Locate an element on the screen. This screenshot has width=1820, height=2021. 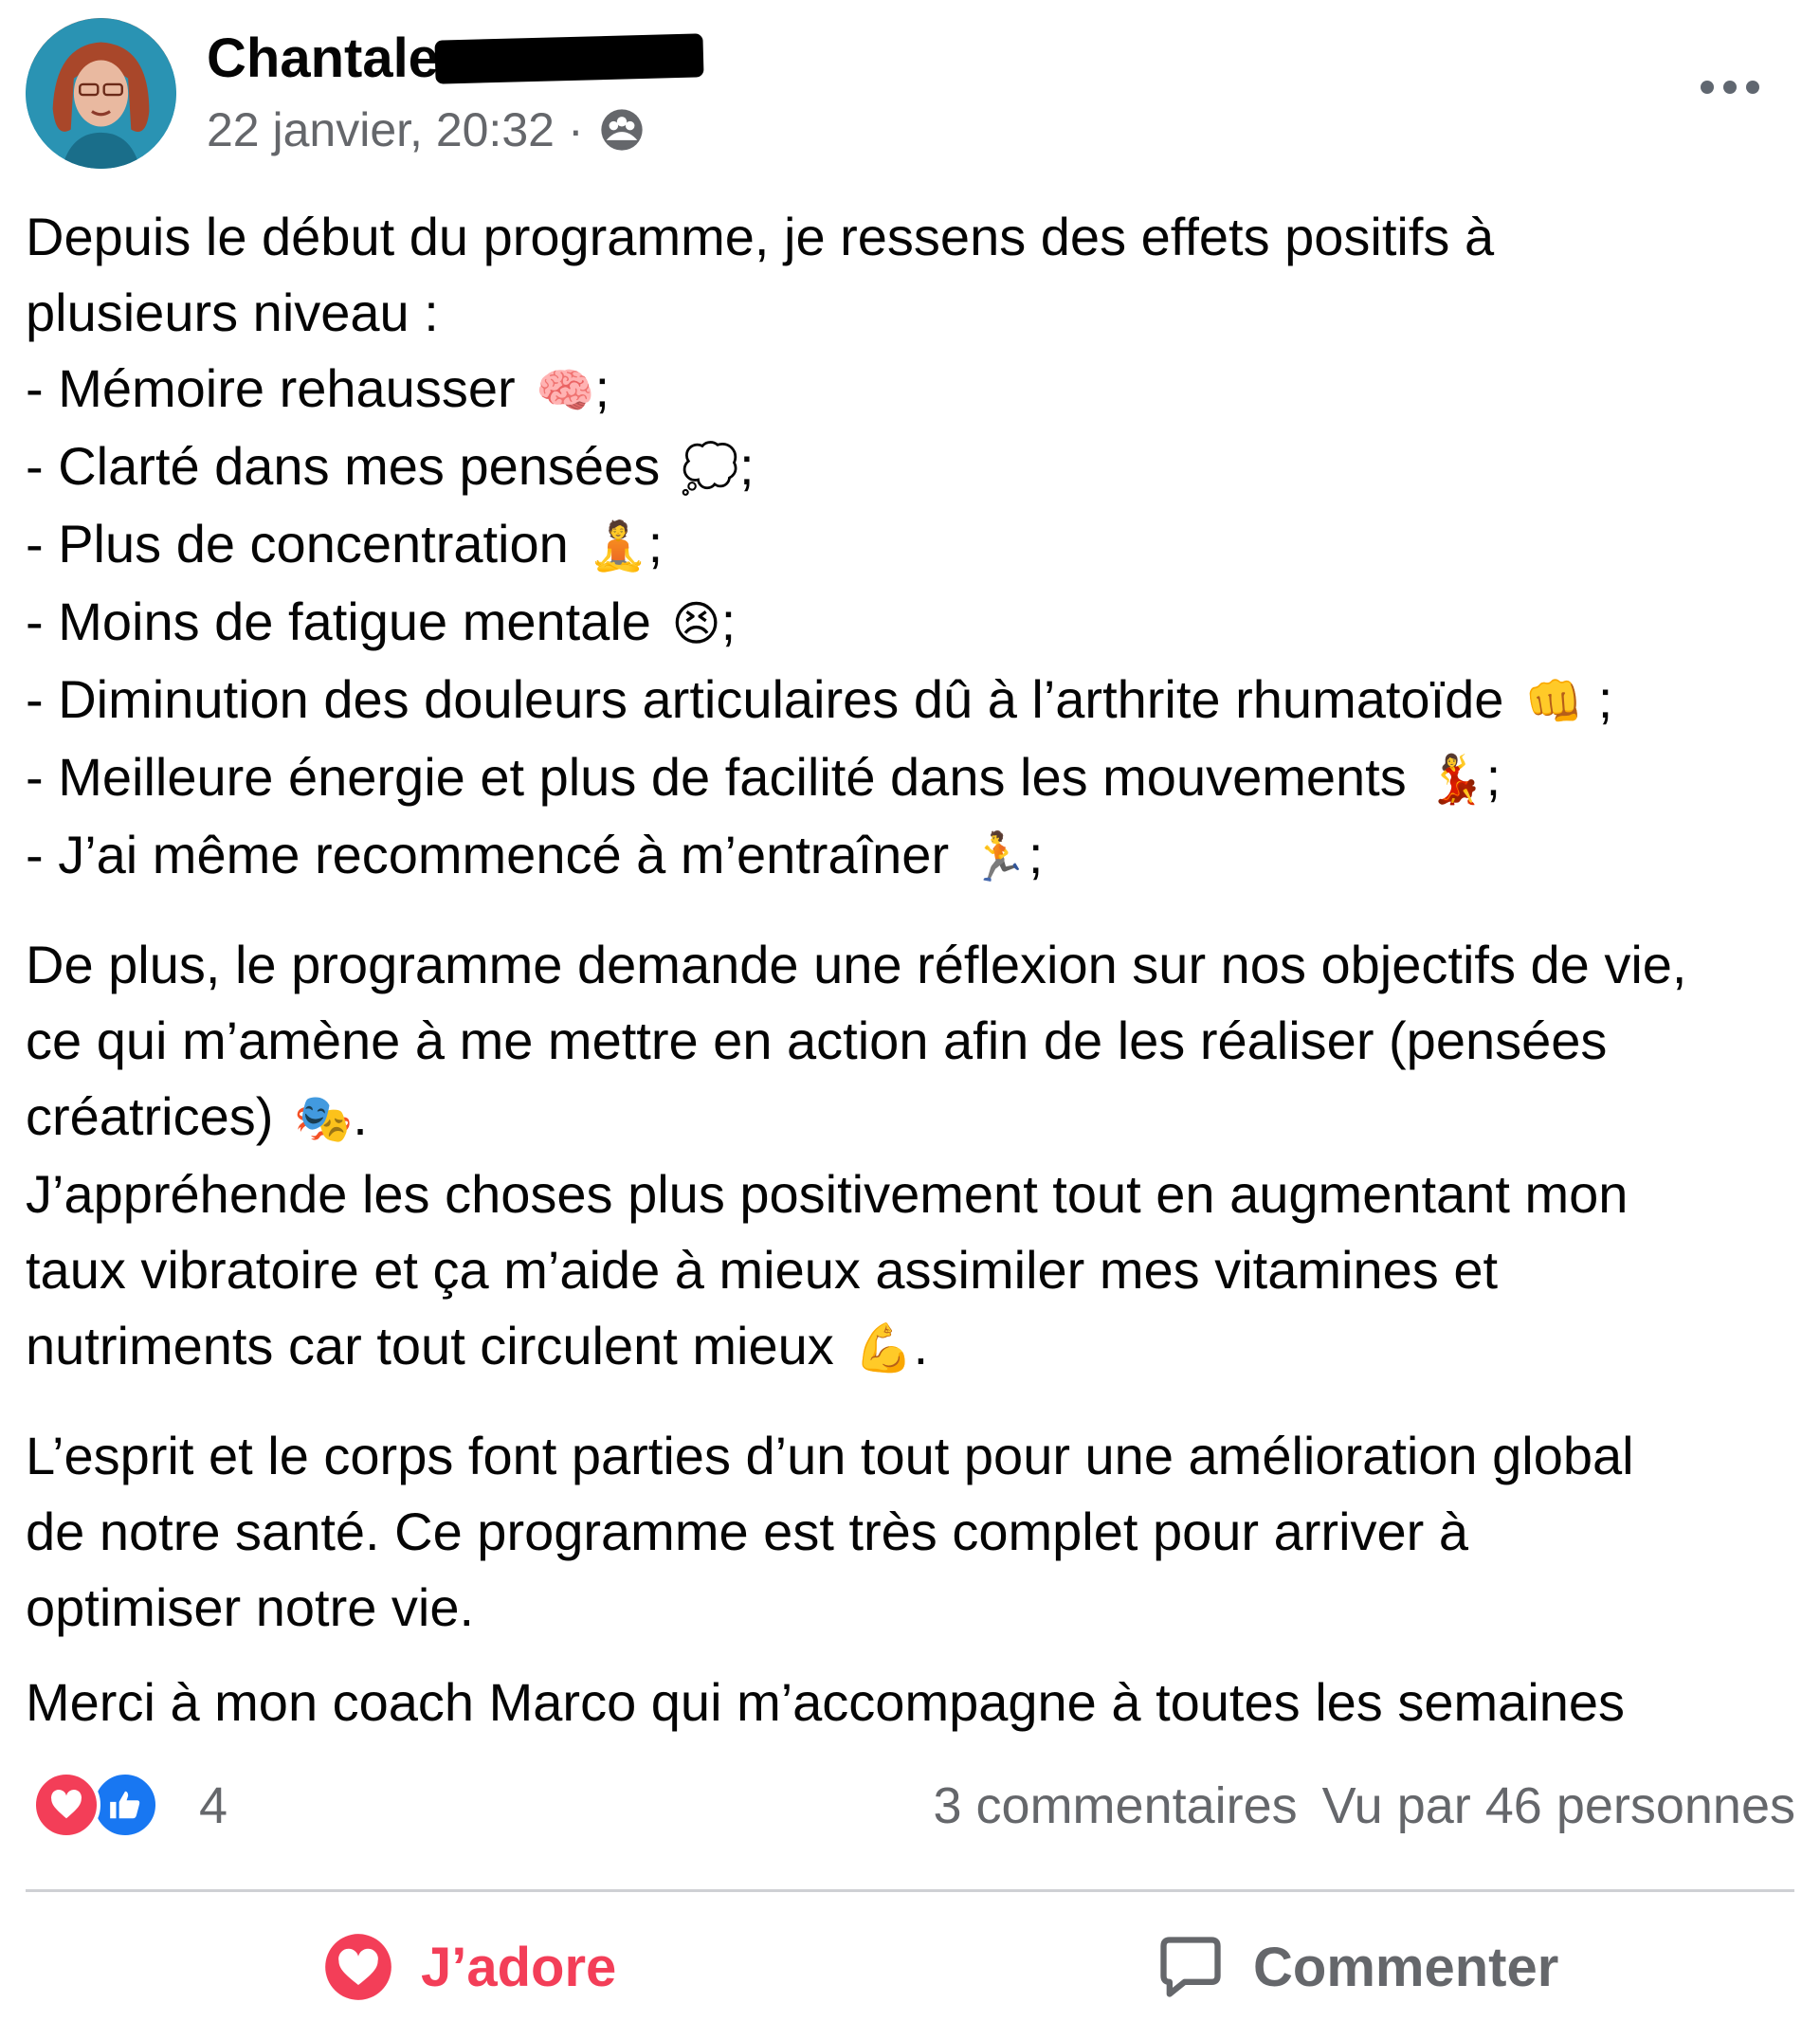
post-timestamp: 22 janvier, 20:32 is located at coordinates (381, 129).